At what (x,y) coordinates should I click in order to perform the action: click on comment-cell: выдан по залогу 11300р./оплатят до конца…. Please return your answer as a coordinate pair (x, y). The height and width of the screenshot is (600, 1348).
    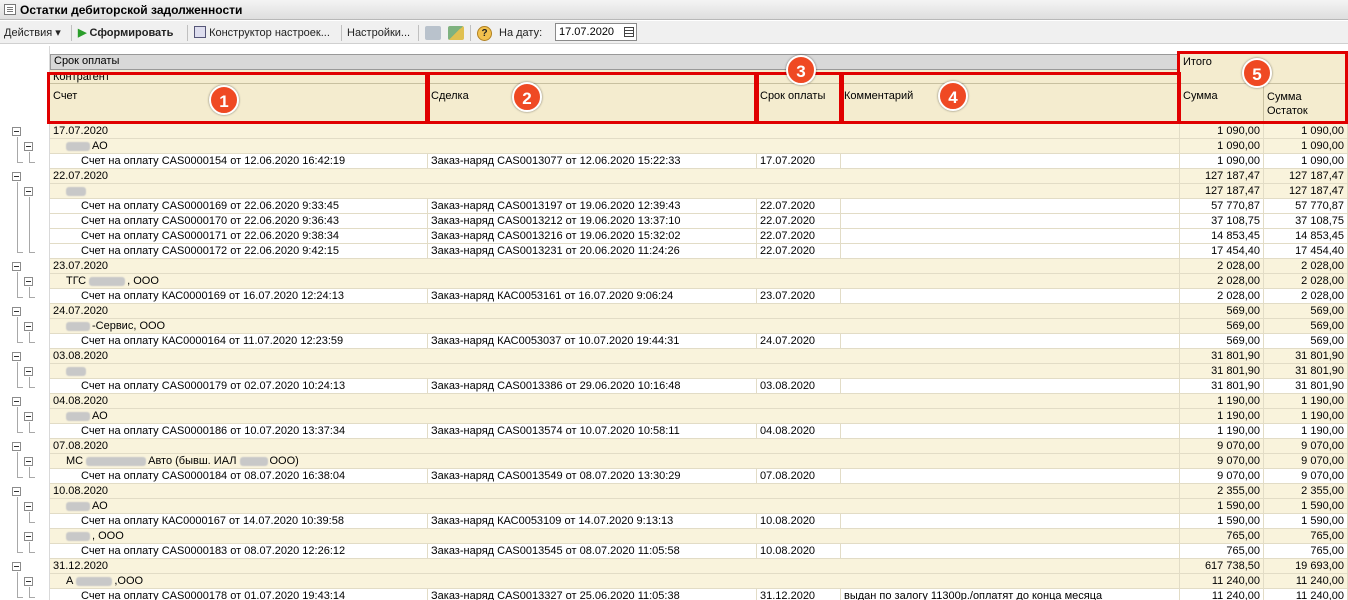
    Looking at the image, I should click on (1010, 594).